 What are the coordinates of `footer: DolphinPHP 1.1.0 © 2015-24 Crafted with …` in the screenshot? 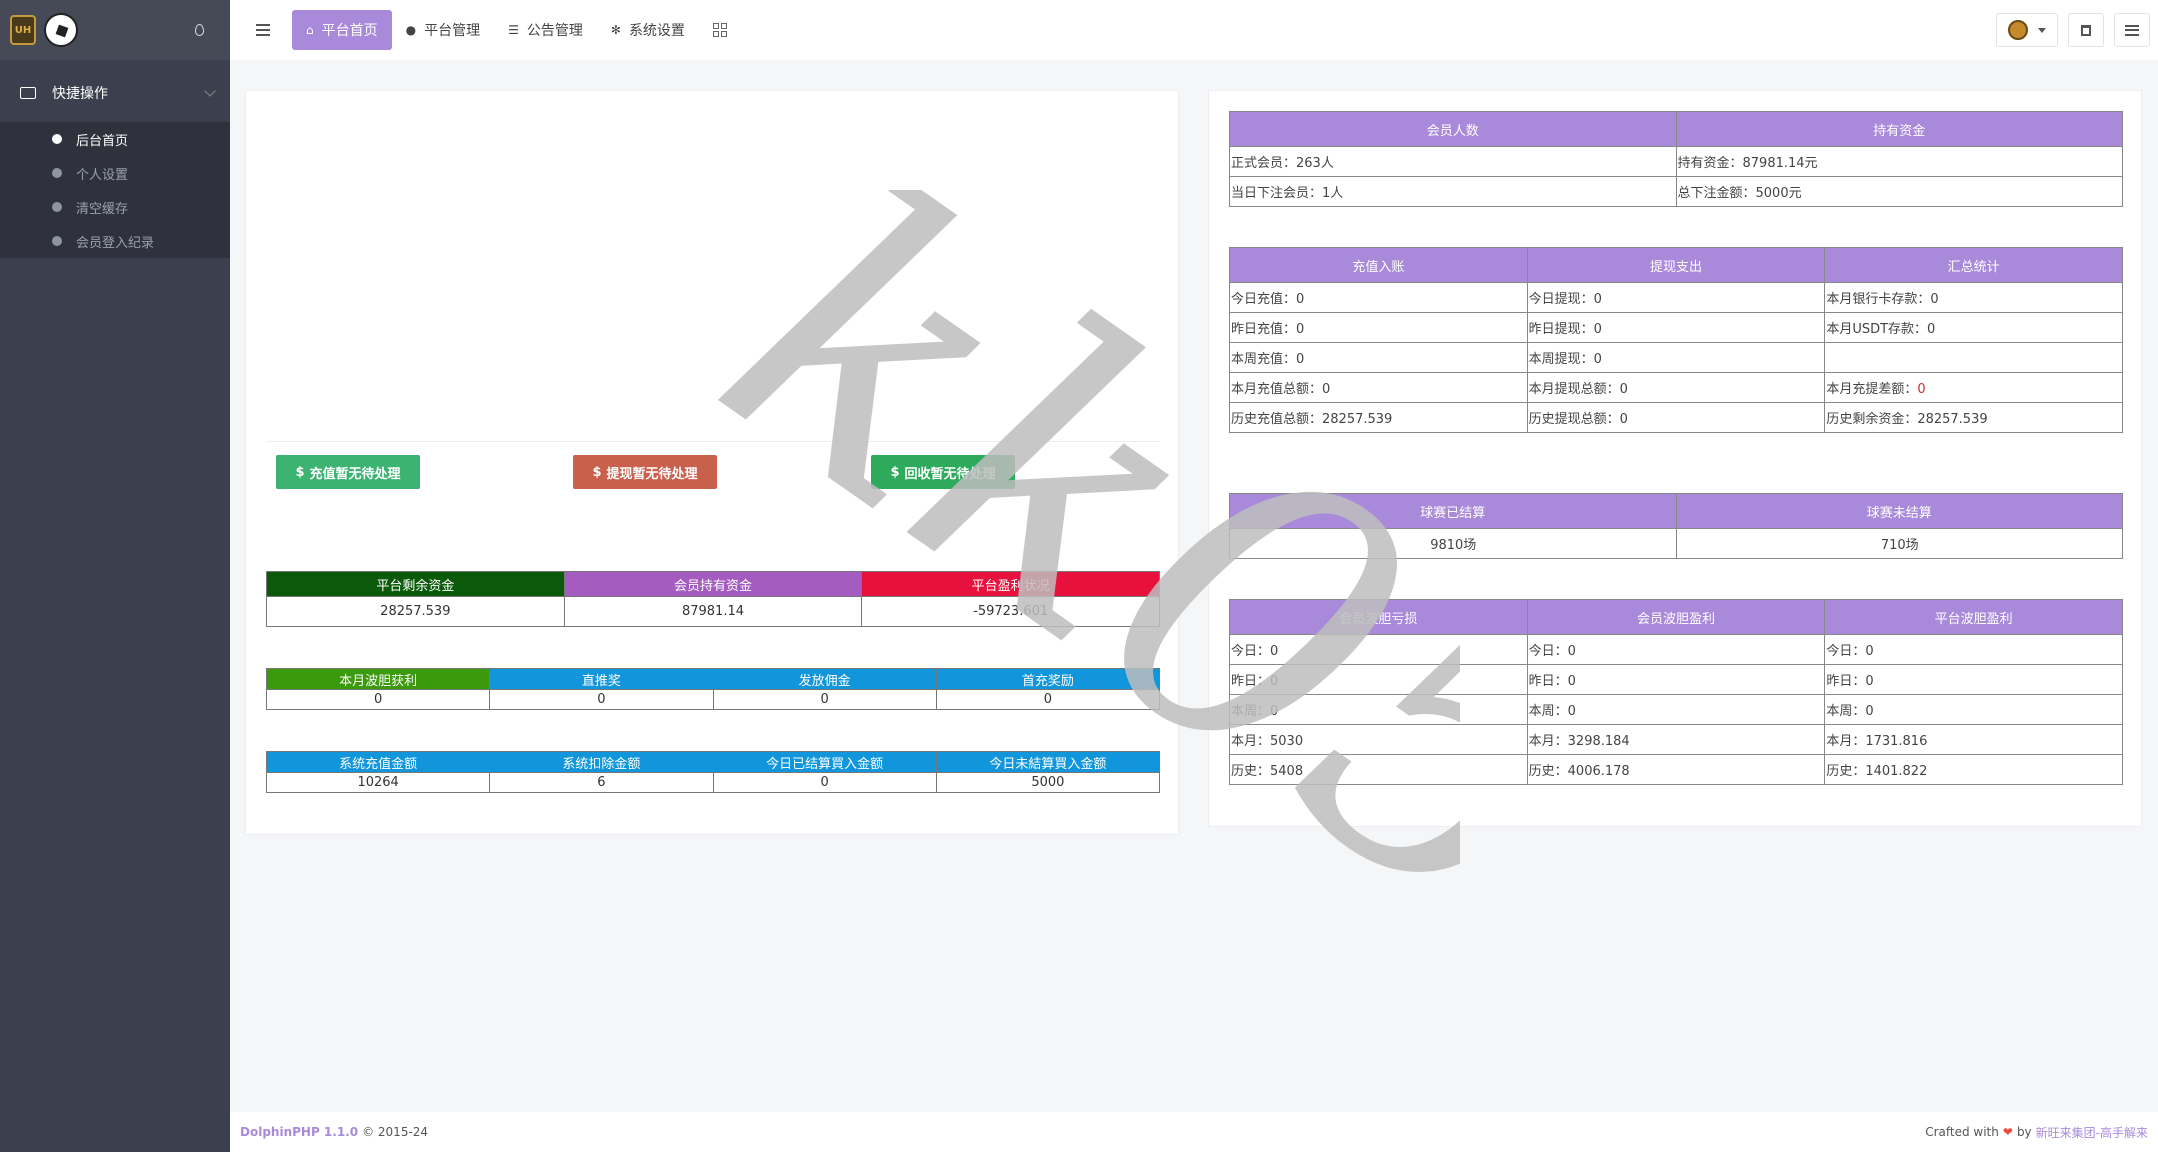 It's located at (1194, 1132).